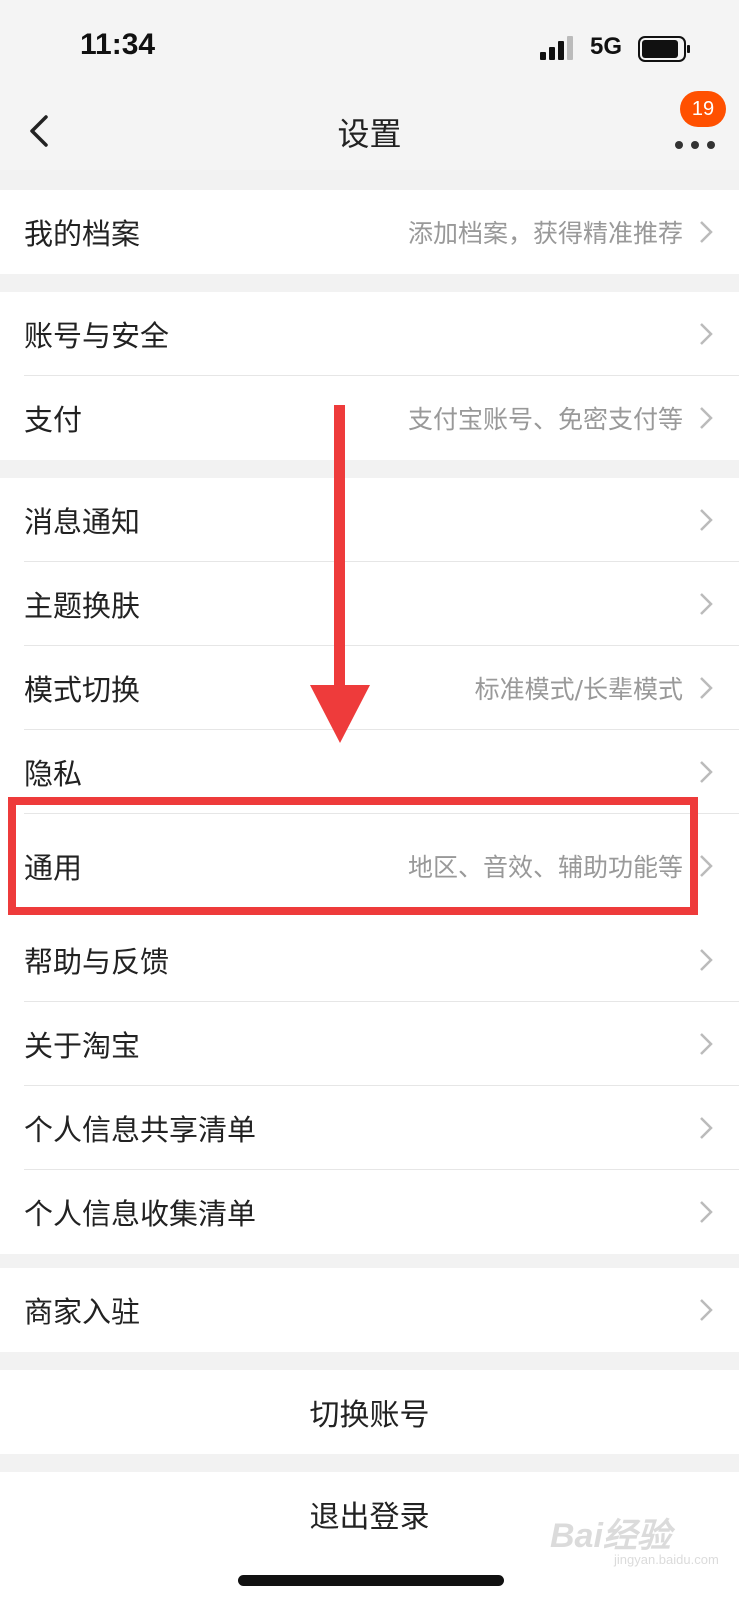 The height and width of the screenshot is (1600, 739). I want to click on menu-item-notifications: 消息通知, so click(369, 520).